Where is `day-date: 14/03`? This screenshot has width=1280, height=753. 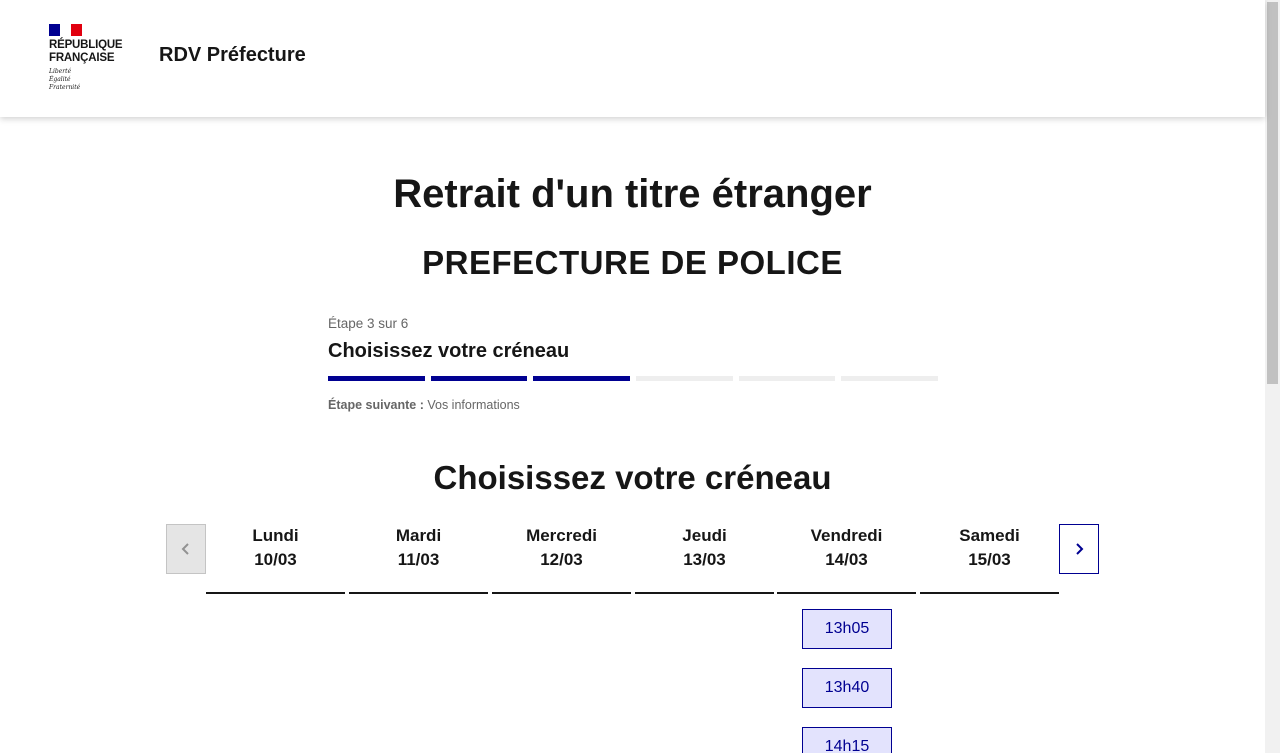 day-date: 14/03 is located at coordinates (846, 559).